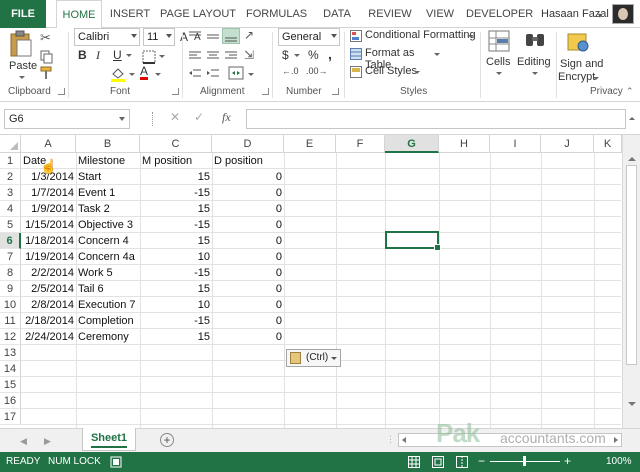 The width and height of the screenshot is (640, 472). What do you see at coordinates (159, 37) in the screenshot?
I see `font-size-dropdown: 11` at bounding box center [159, 37].